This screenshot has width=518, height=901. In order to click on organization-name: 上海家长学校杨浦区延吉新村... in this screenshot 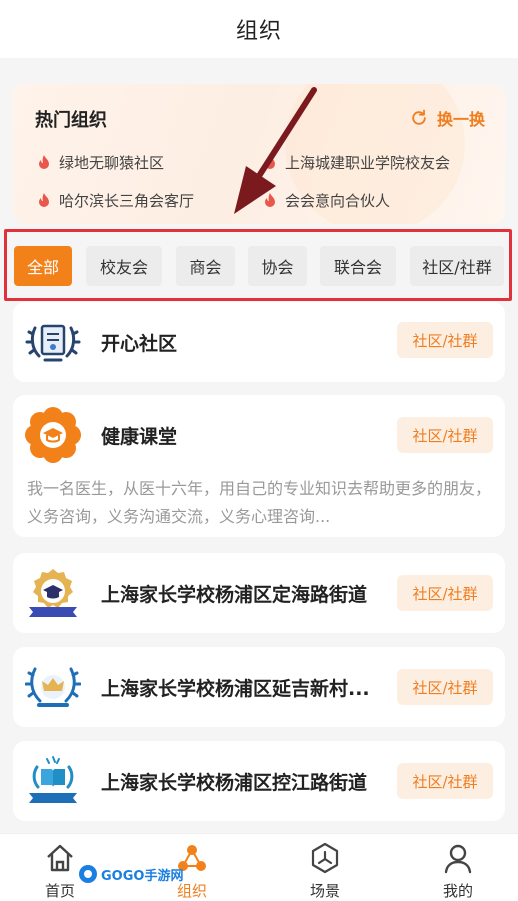, I will do `click(235, 689)`.